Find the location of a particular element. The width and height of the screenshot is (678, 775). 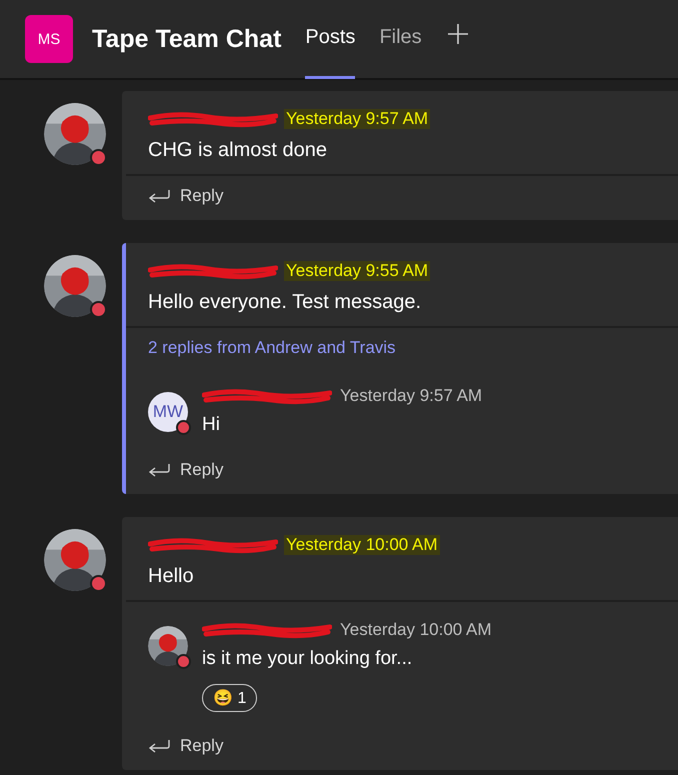

message-text: Hello everyone. Test message. is located at coordinates (285, 302).